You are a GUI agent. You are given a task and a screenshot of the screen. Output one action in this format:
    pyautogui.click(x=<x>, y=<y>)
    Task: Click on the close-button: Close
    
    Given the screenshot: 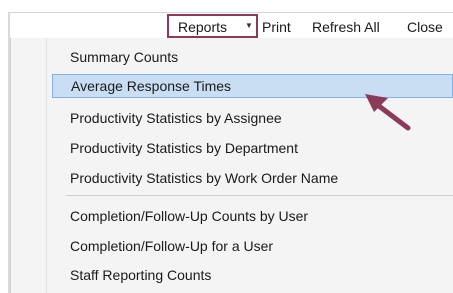 What is the action you would take?
    pyautogui.click(x=425, y=27)
    